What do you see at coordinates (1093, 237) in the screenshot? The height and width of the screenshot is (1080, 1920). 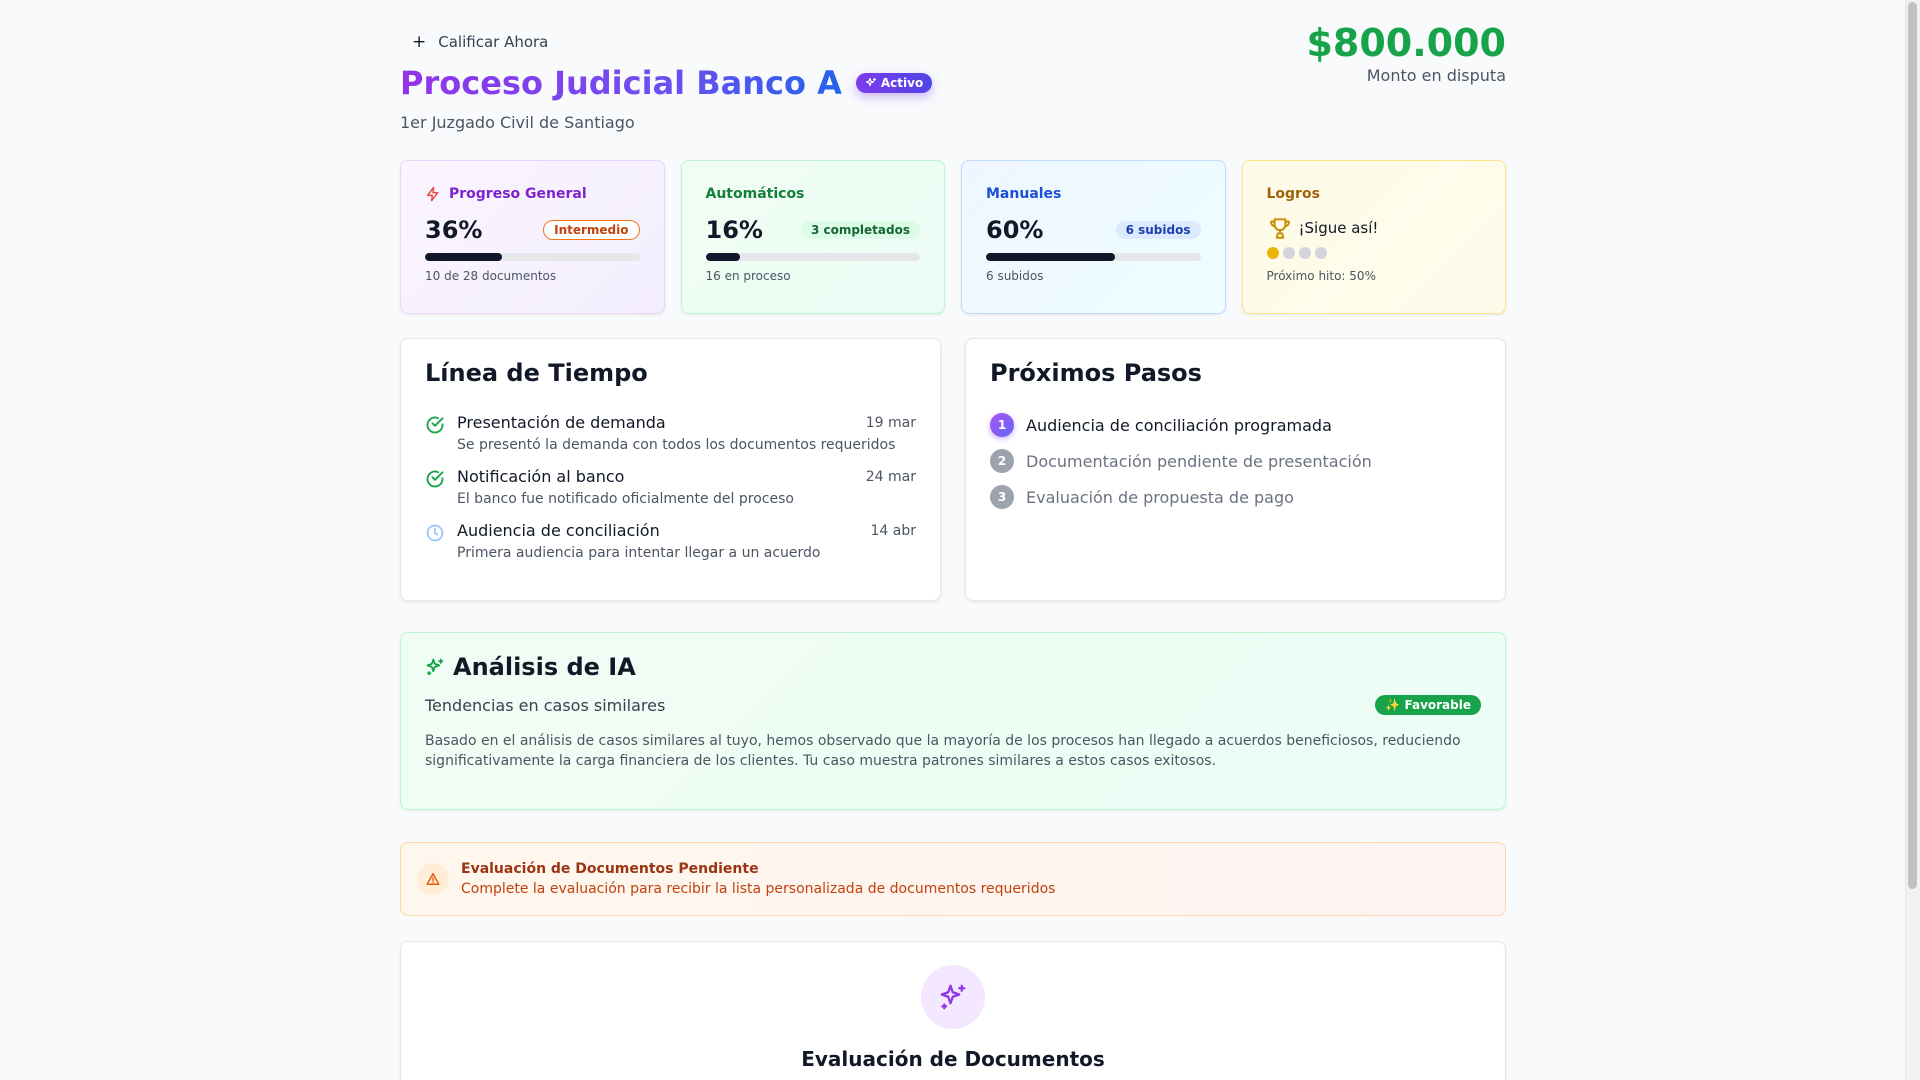 I see `manual-docs-card: Manuales 60% 6 subidos 6 subidos` at bounding box center [1093, 237].